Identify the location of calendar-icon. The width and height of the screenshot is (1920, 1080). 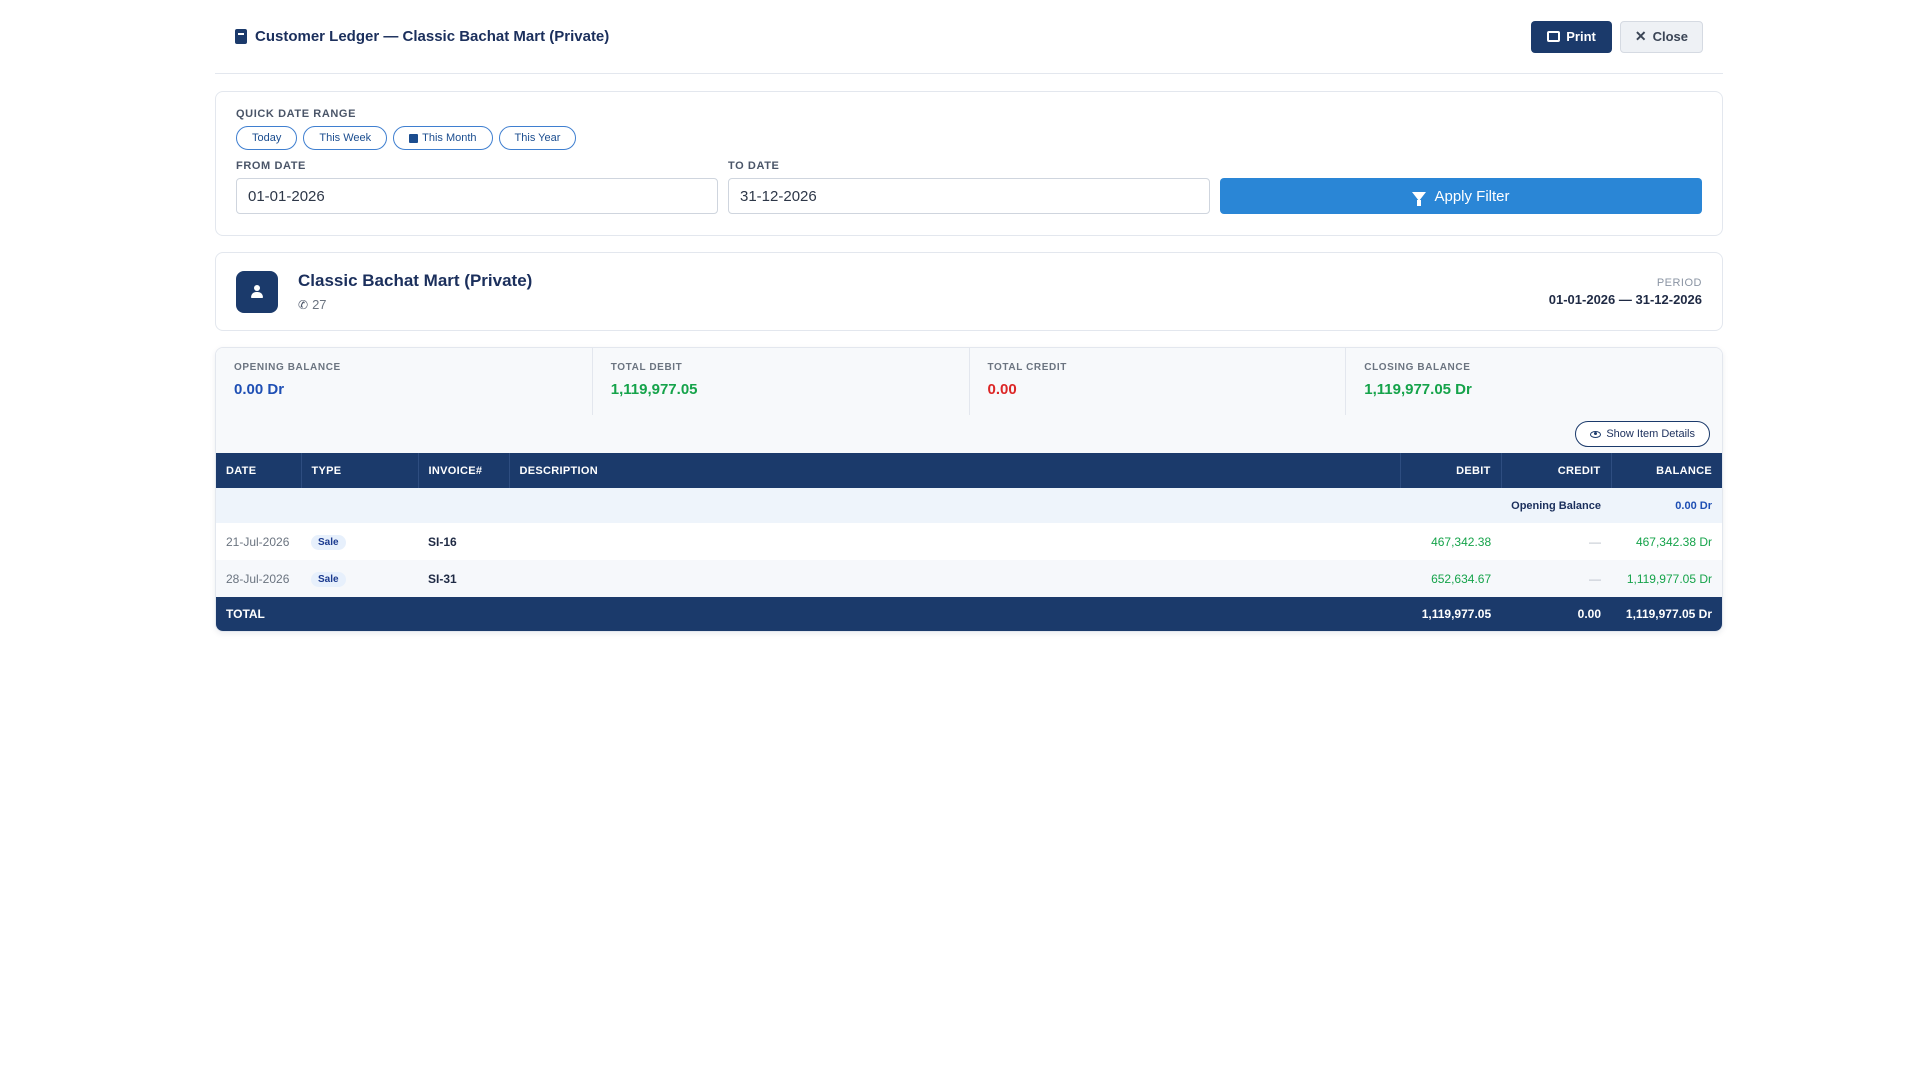
(414, 138).